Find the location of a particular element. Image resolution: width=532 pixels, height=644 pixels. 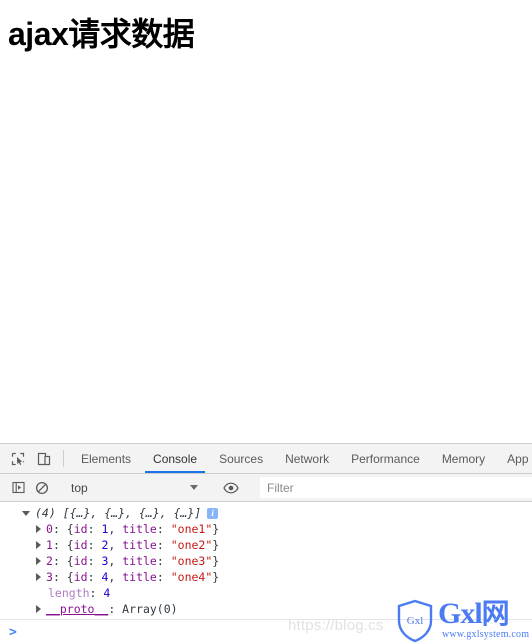

live-expression-icon is located at coordinates (231, 488).